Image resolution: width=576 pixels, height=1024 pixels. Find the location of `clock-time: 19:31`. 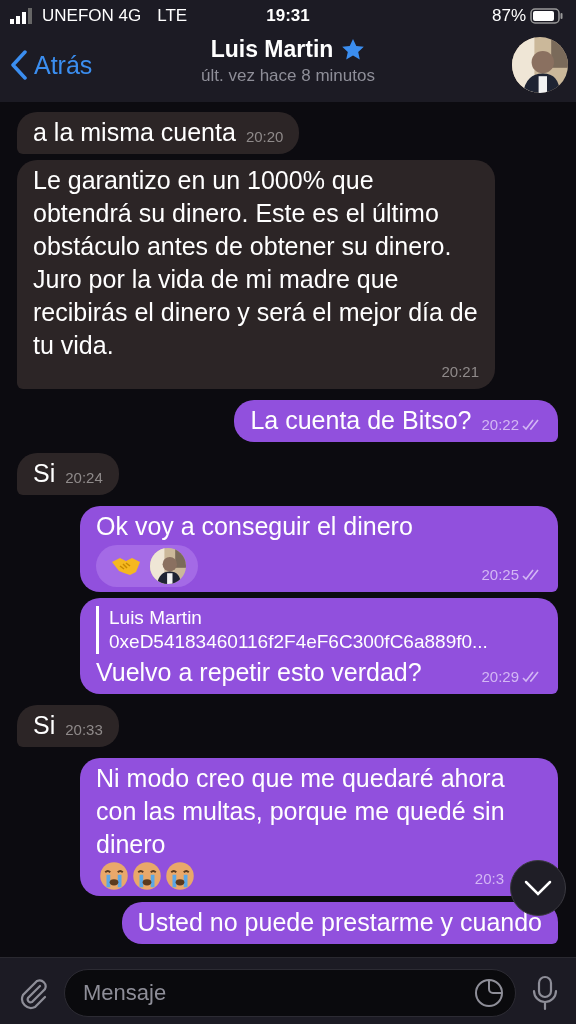

clock-time: 19:31 is located at coordinates (288, 15).